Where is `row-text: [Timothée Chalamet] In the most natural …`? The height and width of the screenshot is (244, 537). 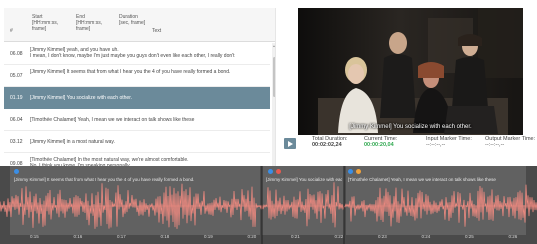
row-text: [Timothée Chalamet] In the most natural … is located at coordinates (109, 161).